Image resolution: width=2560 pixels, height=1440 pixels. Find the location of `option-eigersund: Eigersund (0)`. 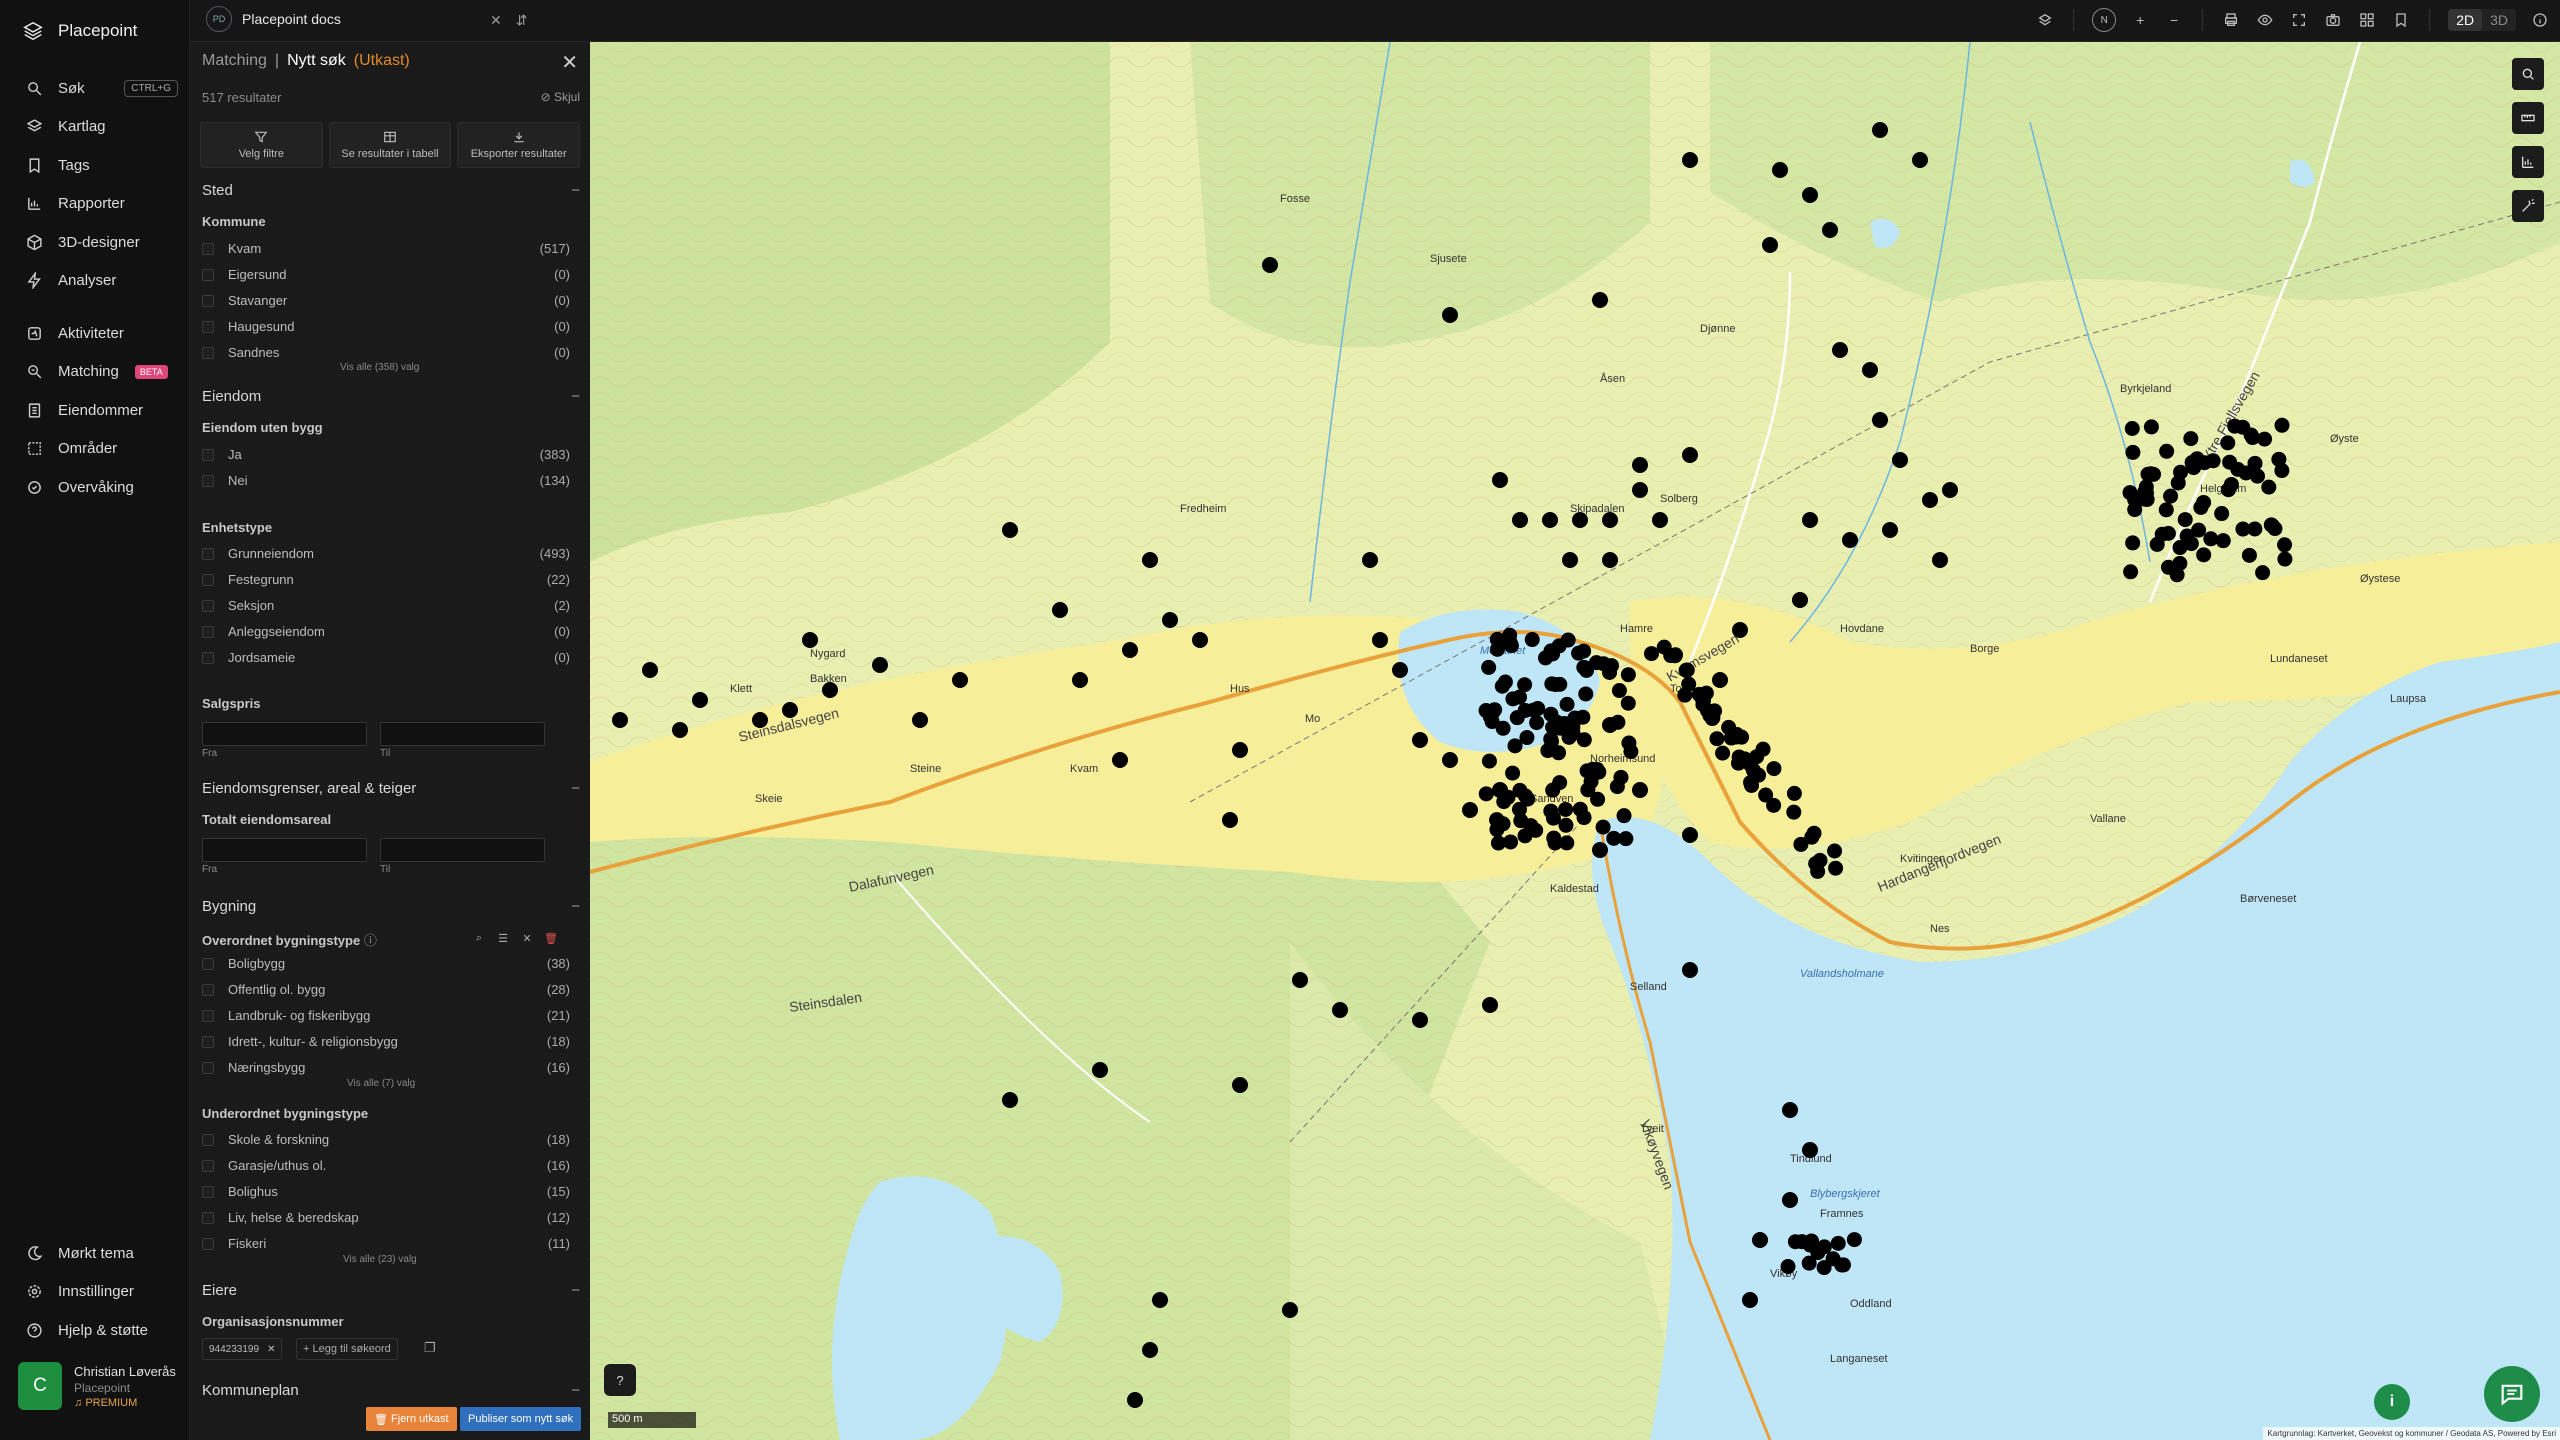

option-eigersund: Eigersund (0) is located at coordinates (386, 274).